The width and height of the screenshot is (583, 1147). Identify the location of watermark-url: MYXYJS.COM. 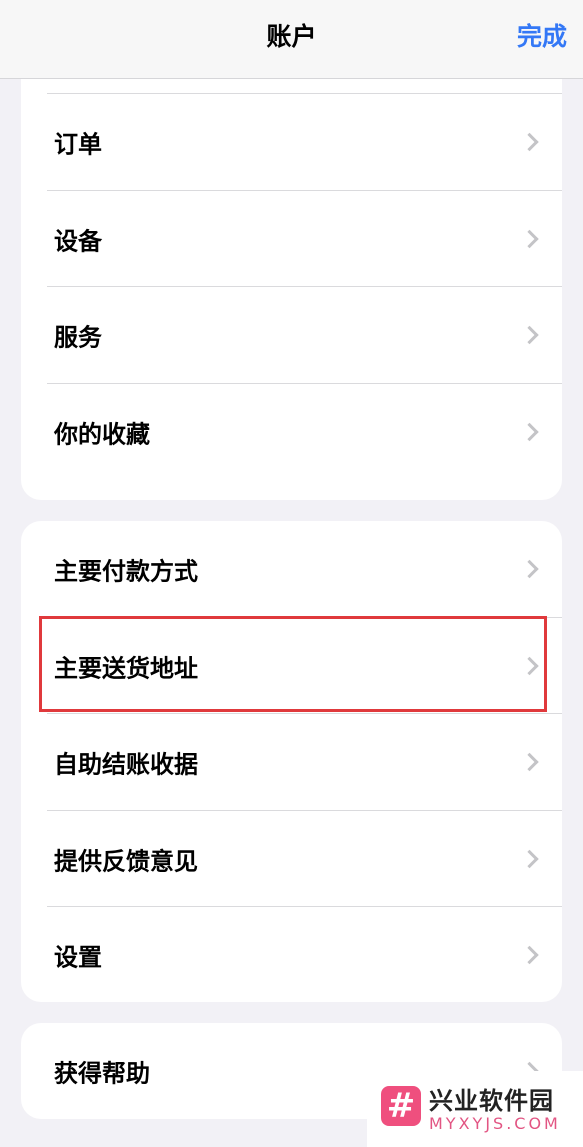
(495, 1123).